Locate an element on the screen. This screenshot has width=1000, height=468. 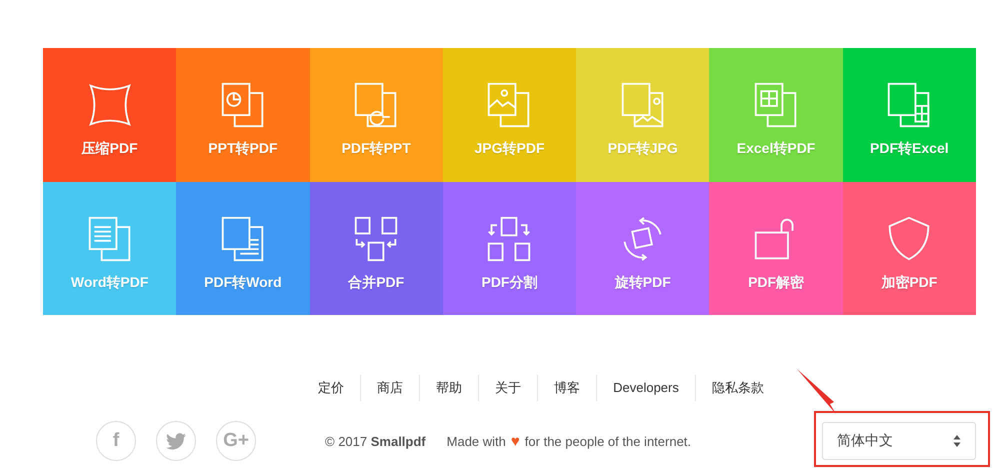
language-select: 简体中文 is located at coordinates (899, 441).